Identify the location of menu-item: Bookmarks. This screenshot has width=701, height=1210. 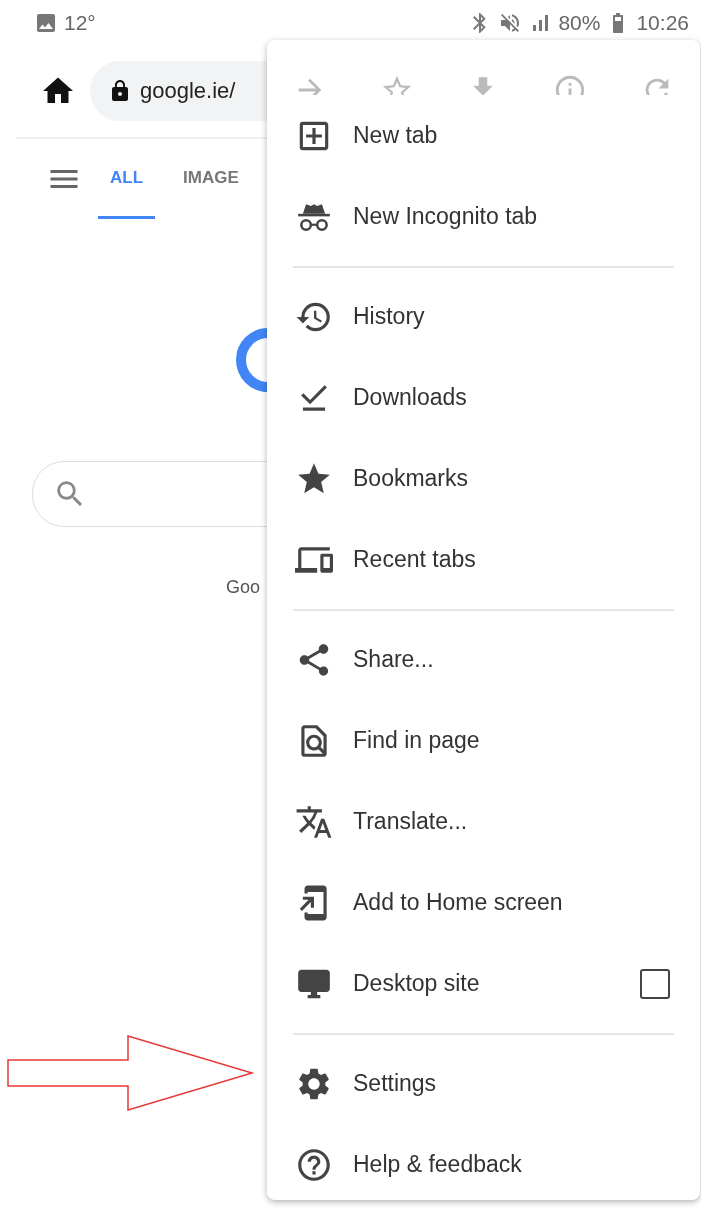
(483, 478).